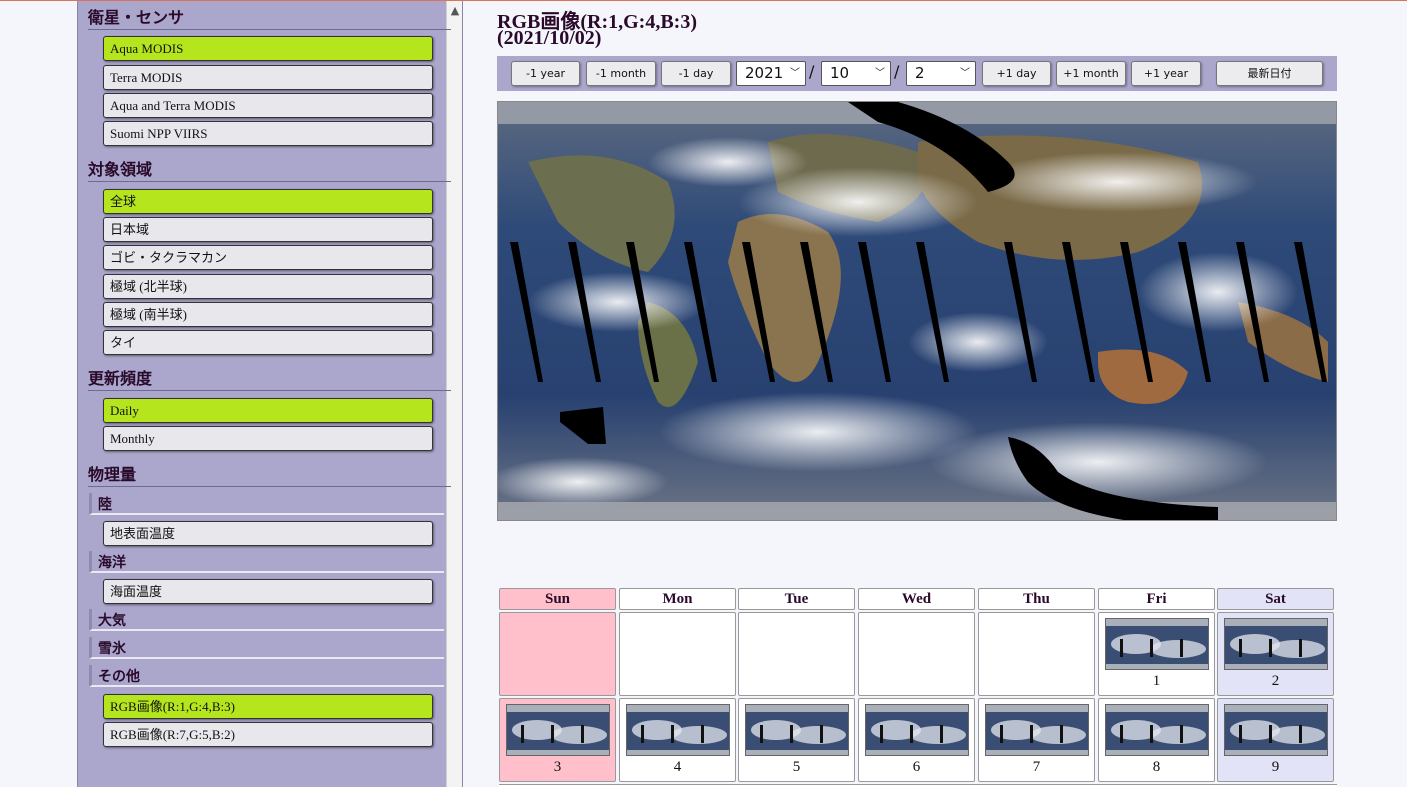  What do you see at coordinates (268, 342) in the screenshot?
I see `region-thailand-button: タイ` at bounding box center [268, 342].